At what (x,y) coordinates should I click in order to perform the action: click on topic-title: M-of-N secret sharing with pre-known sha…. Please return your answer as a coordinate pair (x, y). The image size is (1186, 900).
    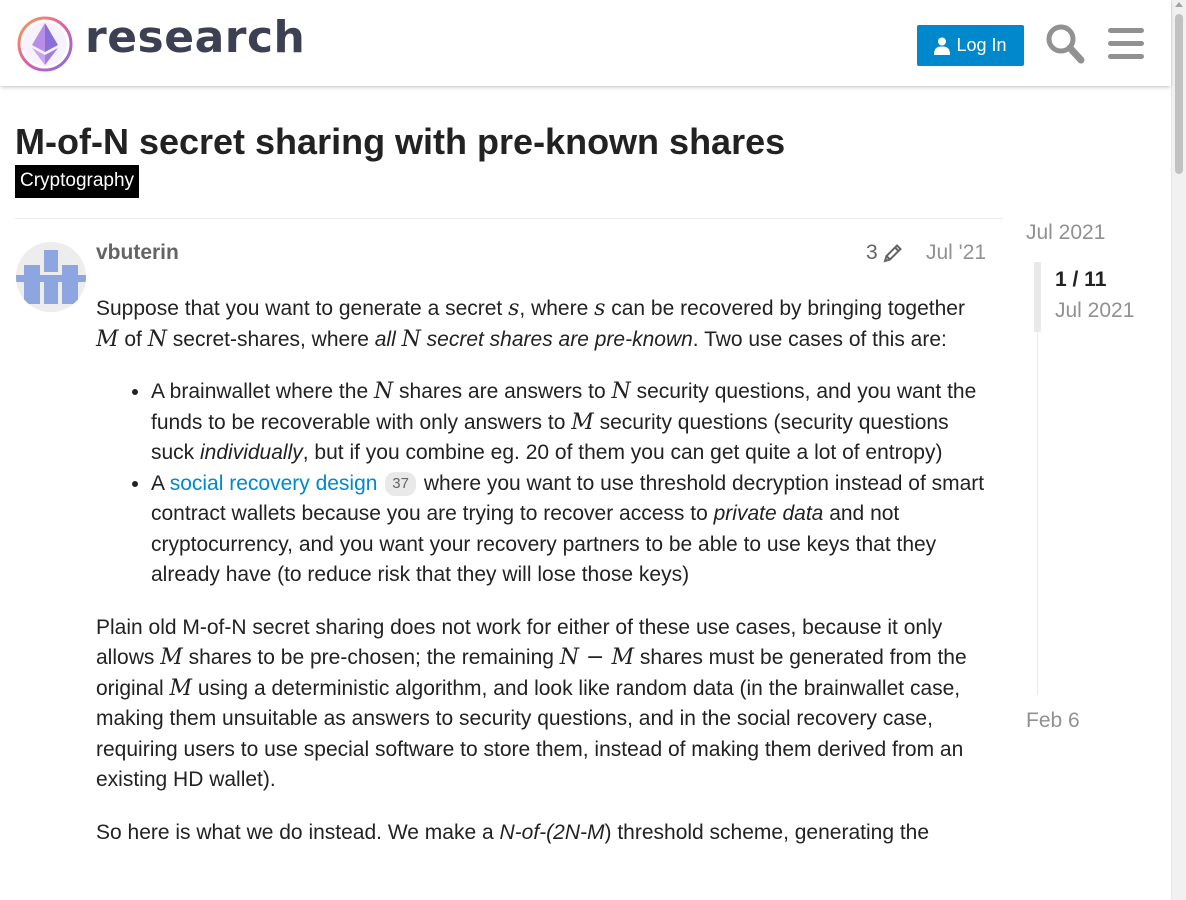
    Looking at the image, I should click on (400, 142).